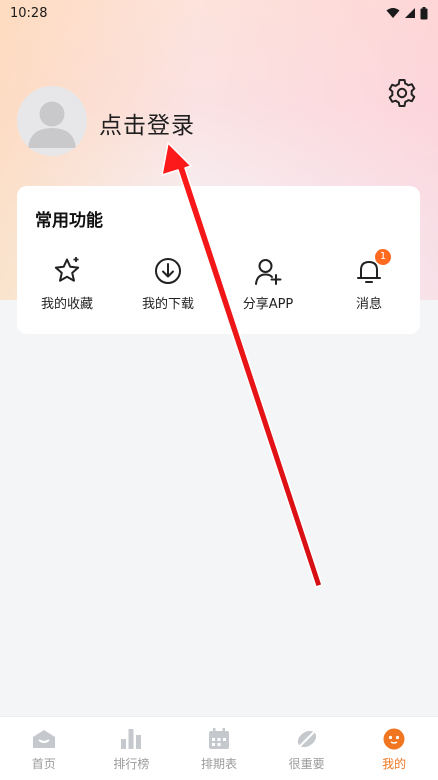 The width and height of the screenshot is (438, 780). What do you see at coordinates (268, 304) in the screenshot?
I see `feature-label: 分享APP` at bounding box center [268, 304].